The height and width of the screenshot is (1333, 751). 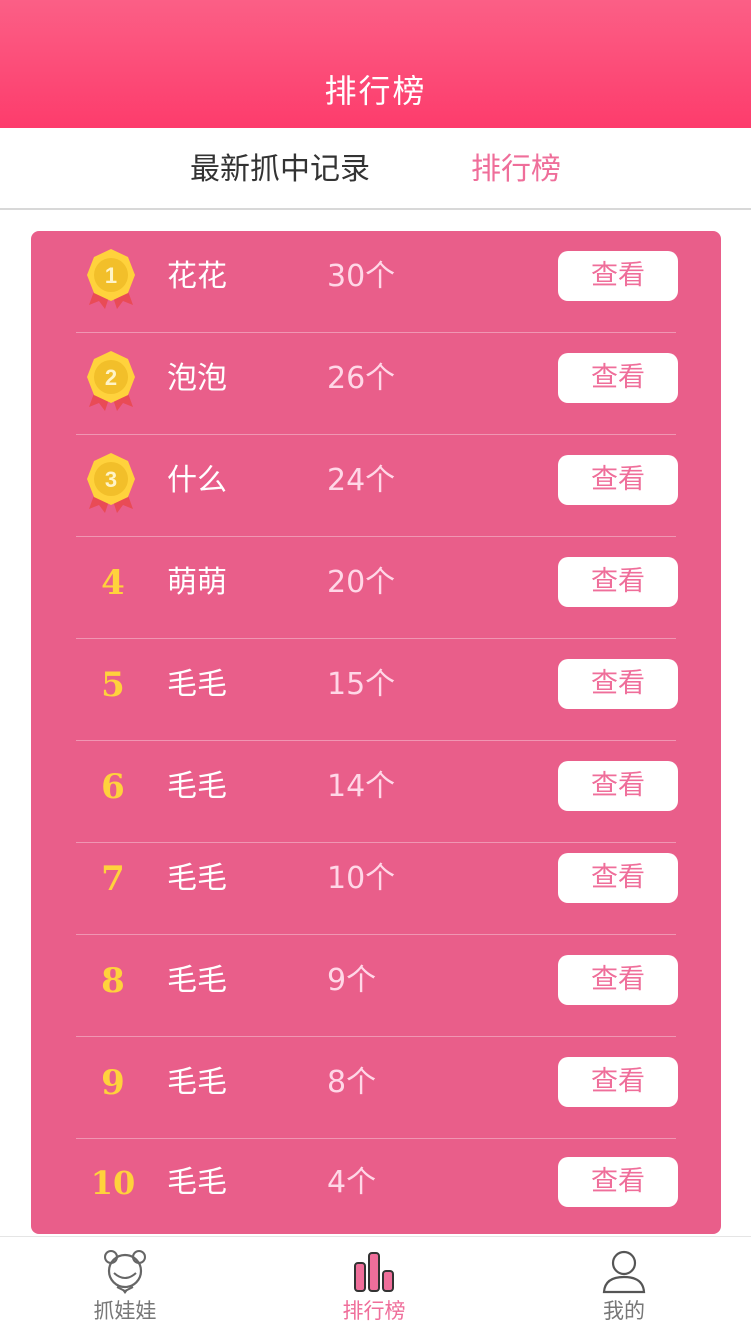 I want to click on rank-number: 10, so click(x=113, y=1183).